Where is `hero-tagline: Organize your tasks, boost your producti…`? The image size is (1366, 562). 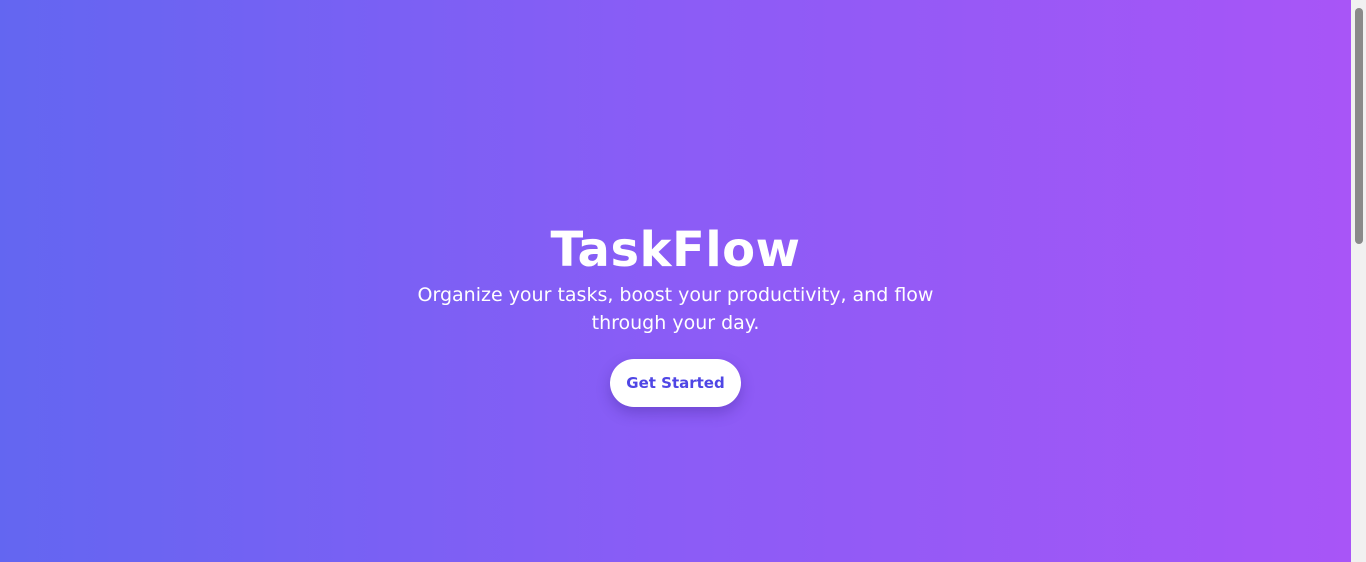 hero-tagline: Organize your tasks, boost your producti… is located at coordinates (675, 309).